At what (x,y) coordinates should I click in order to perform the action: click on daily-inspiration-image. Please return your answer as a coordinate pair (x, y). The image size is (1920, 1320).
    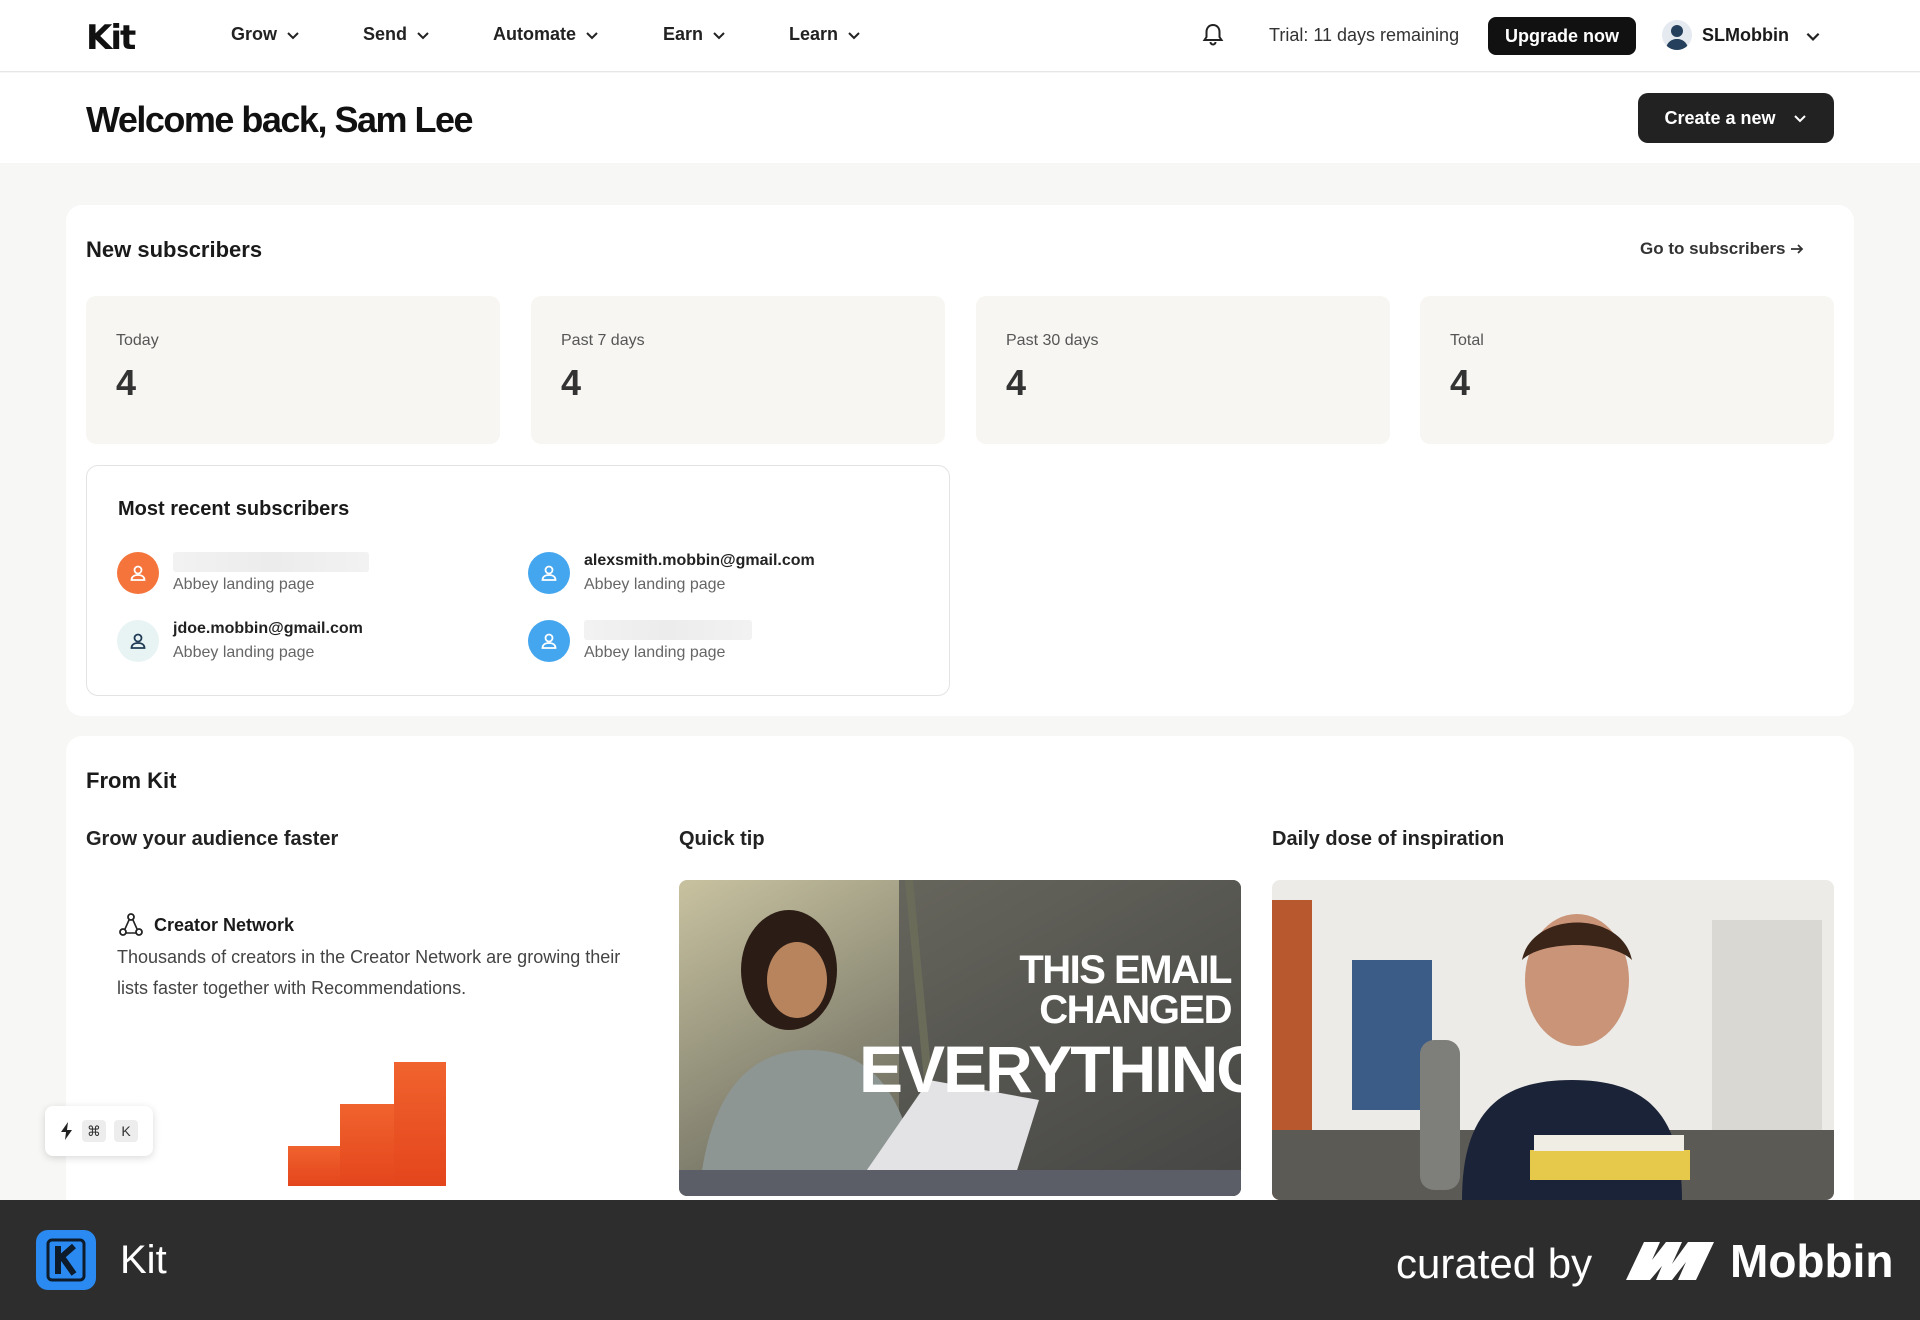
    Looking at the image, I should click on (1553, 1040).